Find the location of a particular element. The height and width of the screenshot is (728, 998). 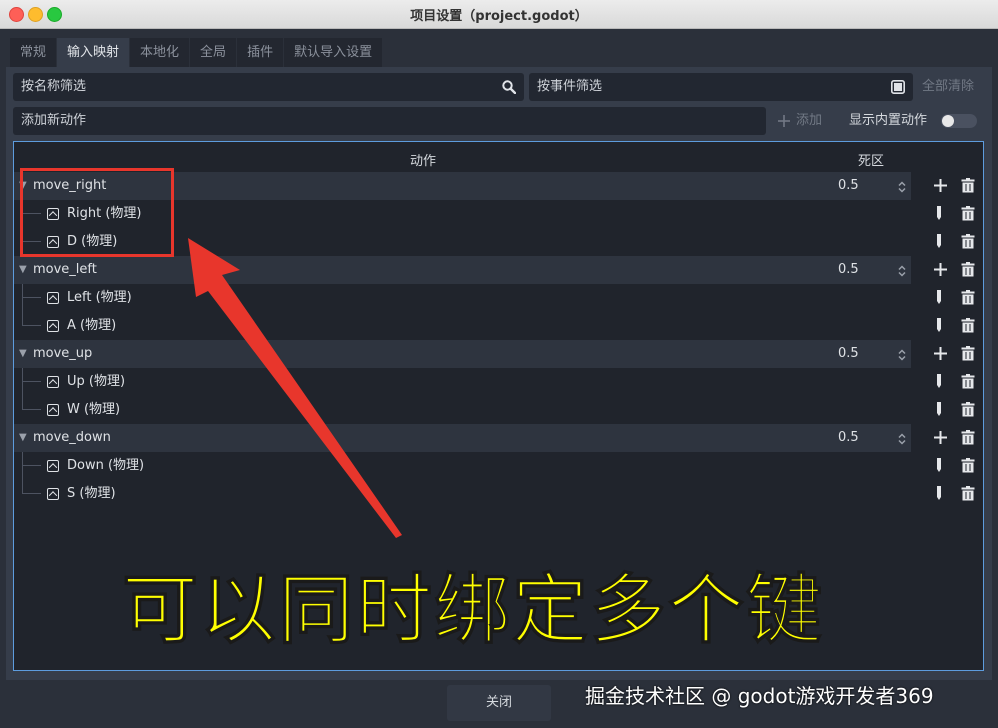

event-label: Up (物理) is located at coordinates (96, 381).